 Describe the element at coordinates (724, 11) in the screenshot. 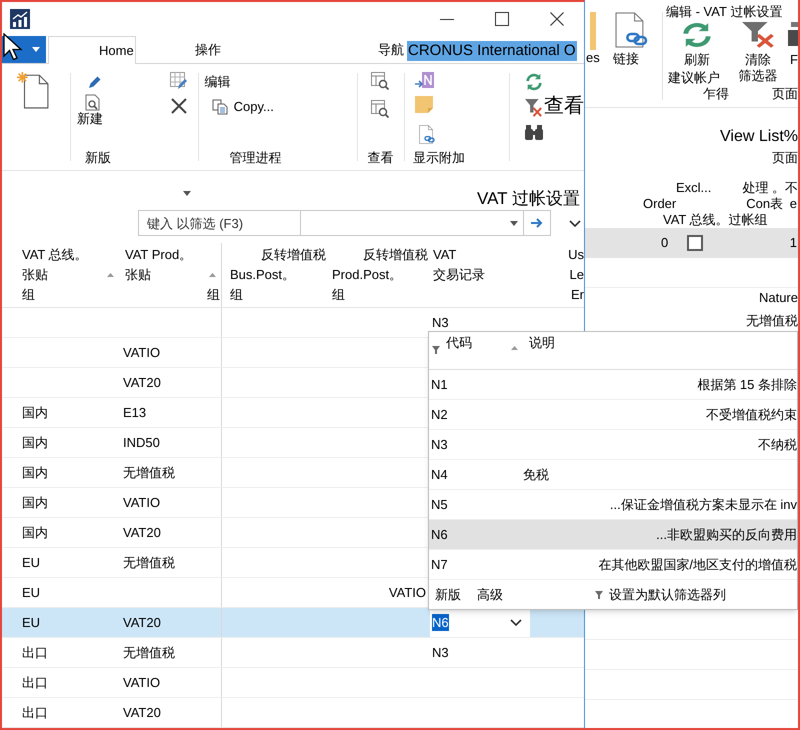

I see `window-title: 编辑 - VAT 过帐设置` at that location.